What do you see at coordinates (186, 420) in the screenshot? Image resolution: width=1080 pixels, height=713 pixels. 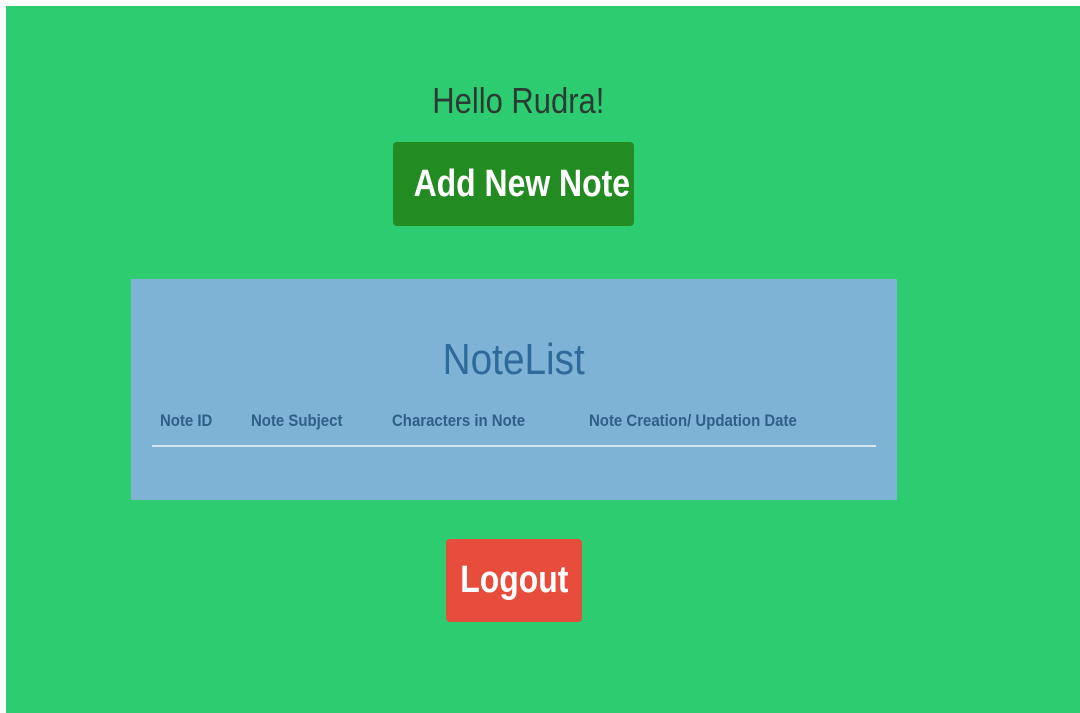 I see `column-header-note-id: Note ID` at bounding box center [186, 420].